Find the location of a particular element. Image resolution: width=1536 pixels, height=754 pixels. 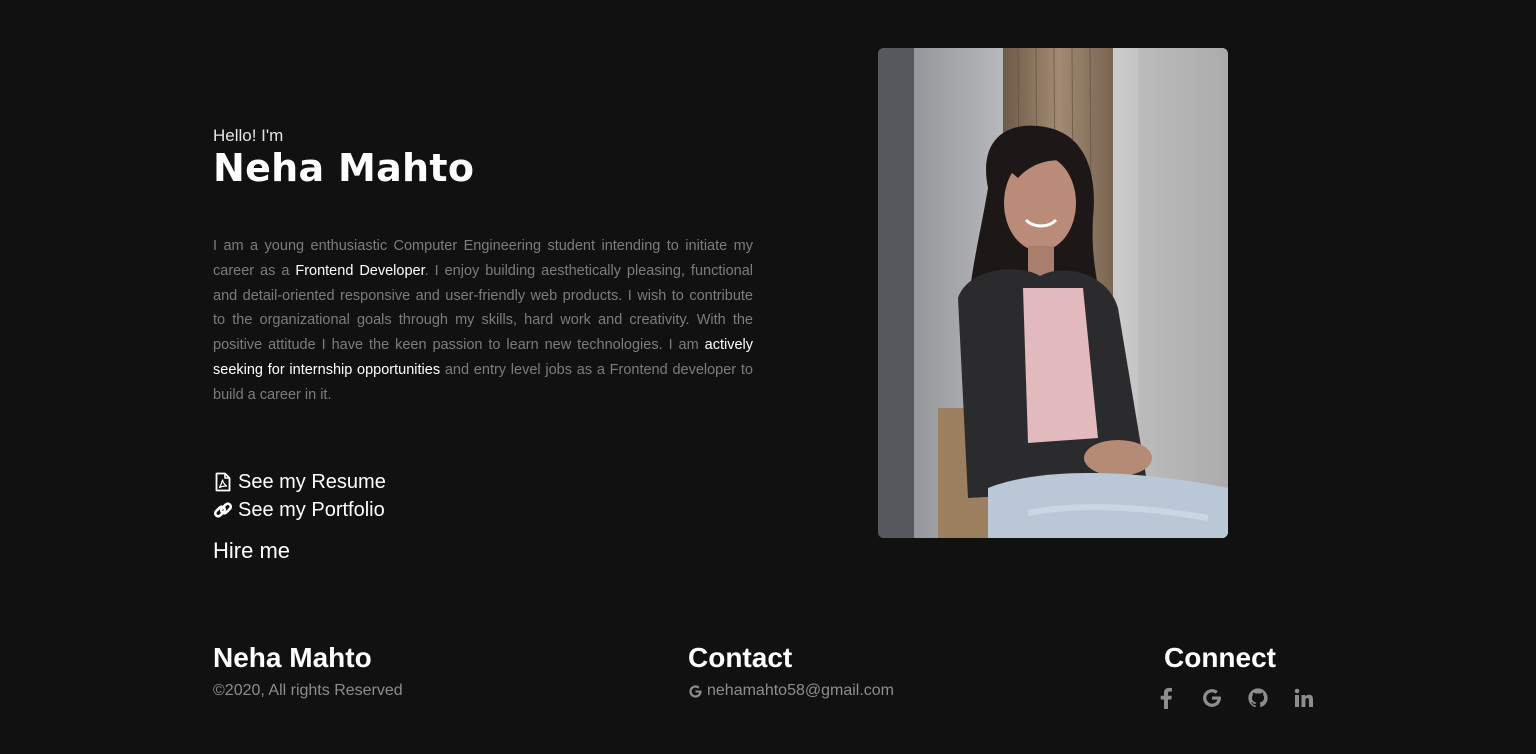

footer-brand: Neha Mahto ©2020, All rights Reserved is located at coordinates (308, 670).